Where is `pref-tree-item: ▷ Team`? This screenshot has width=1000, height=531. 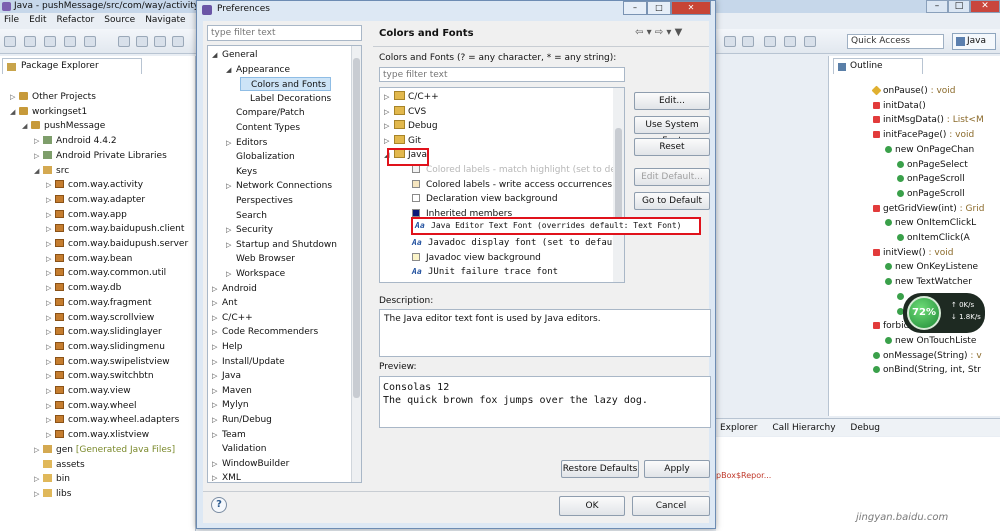 pref-tree-item: ▷ Team is located at coordinates (229, 435).